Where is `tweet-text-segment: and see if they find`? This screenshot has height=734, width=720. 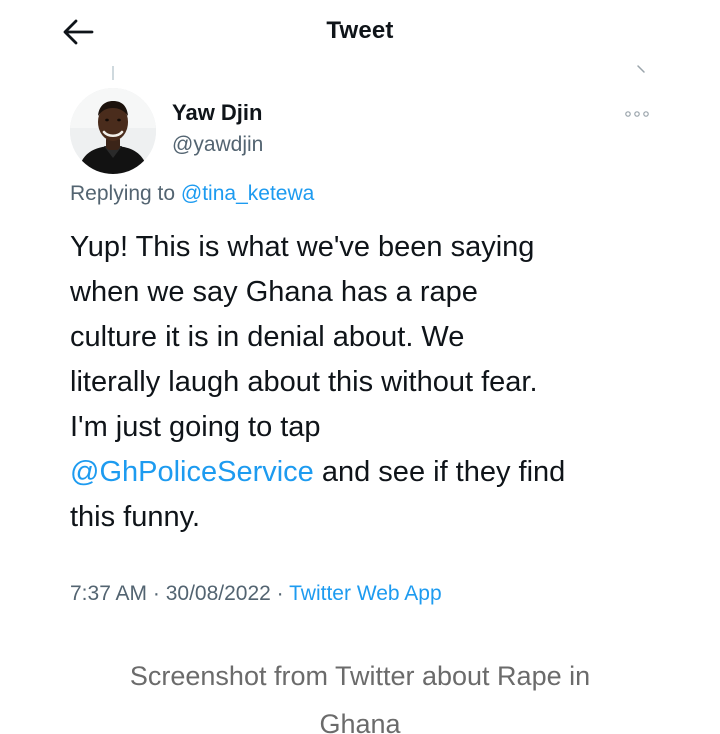
tweet-text-segment: and see if they find is located at coordinates (439, 472).